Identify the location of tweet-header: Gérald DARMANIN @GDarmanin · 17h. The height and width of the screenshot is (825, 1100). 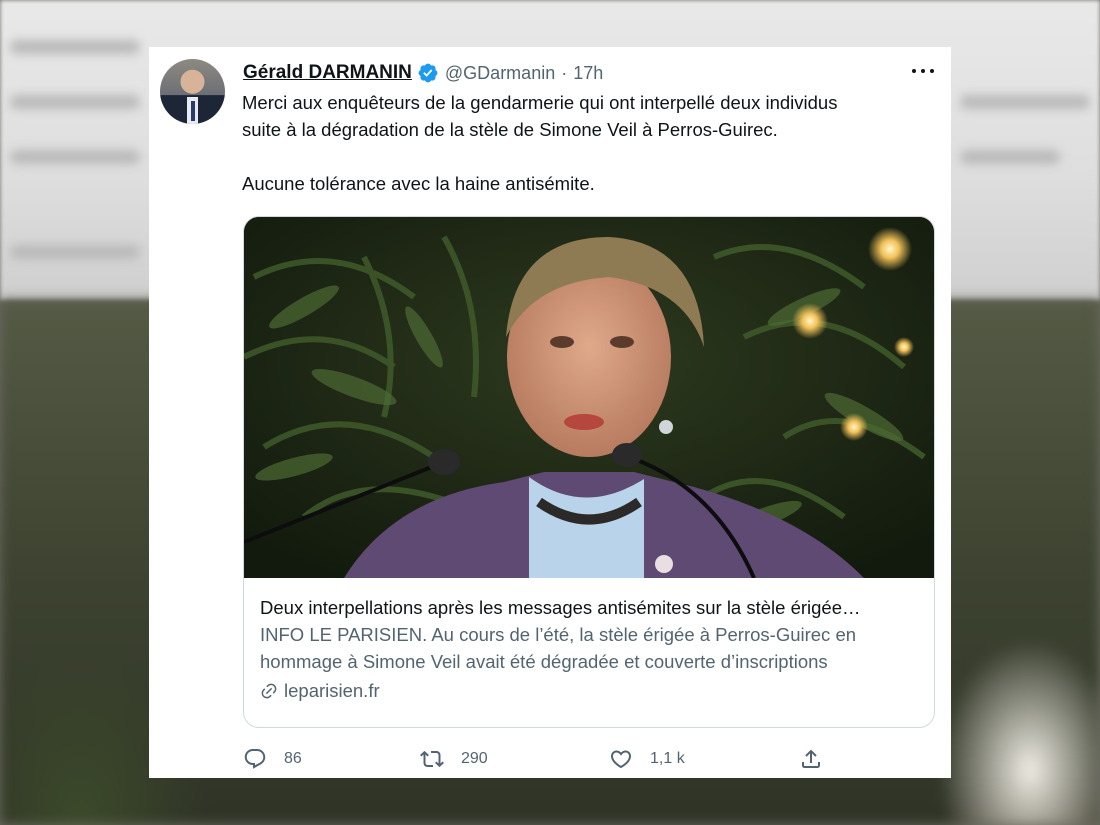
(423, 73).